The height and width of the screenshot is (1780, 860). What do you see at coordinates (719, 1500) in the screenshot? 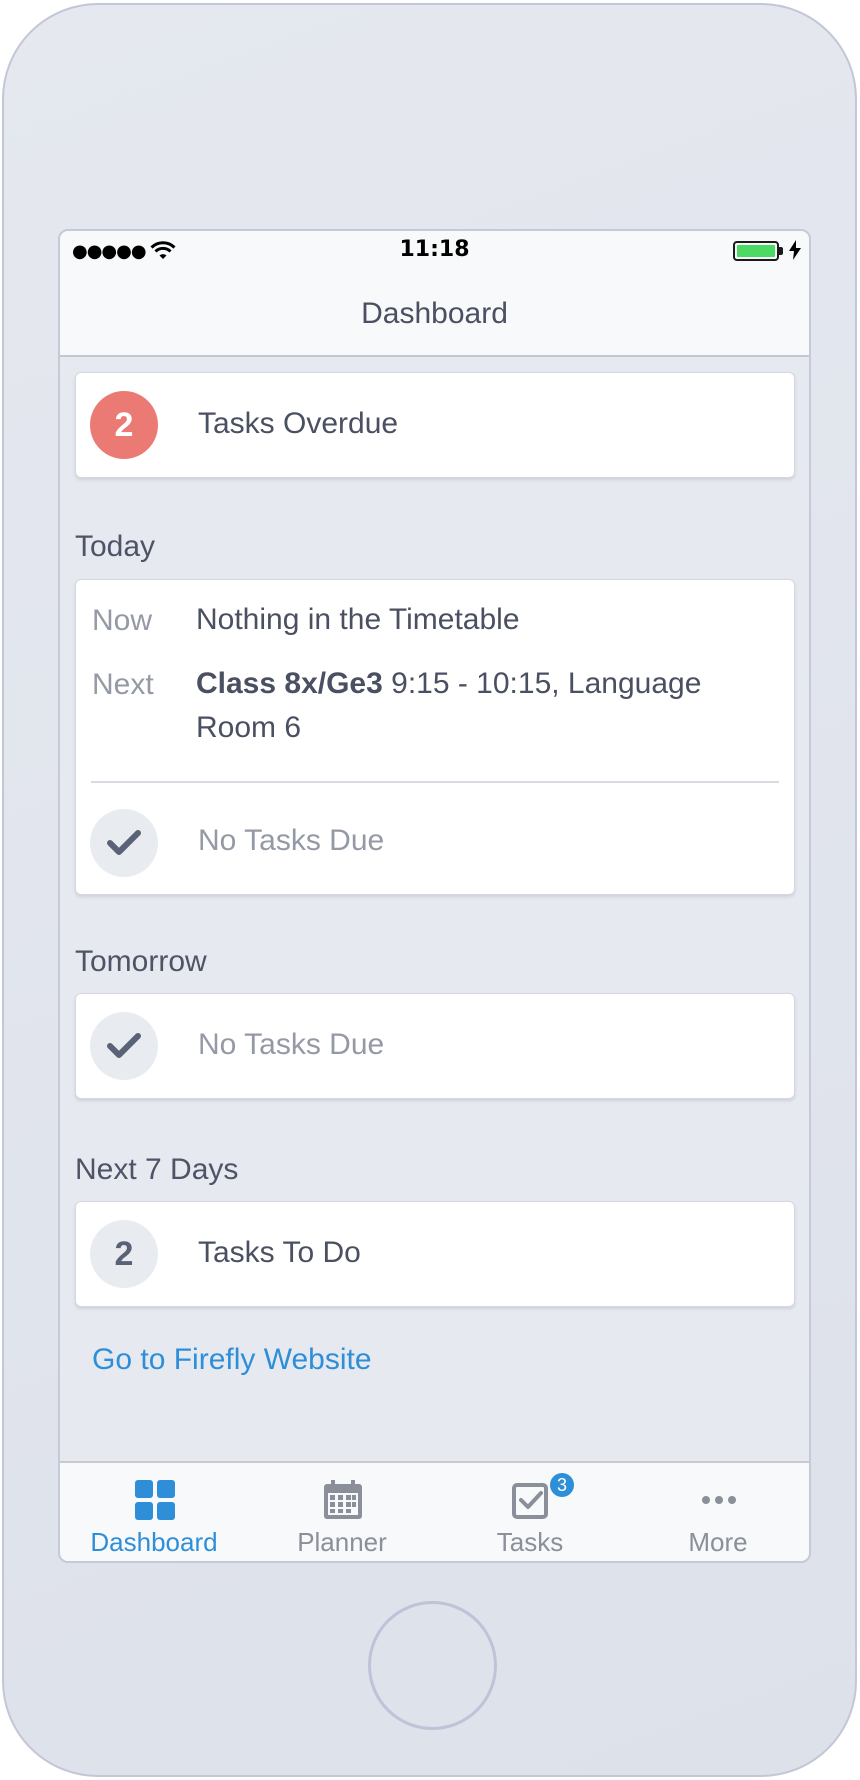
I see `ellipsis-icon` at bounding box center [719, 1500].